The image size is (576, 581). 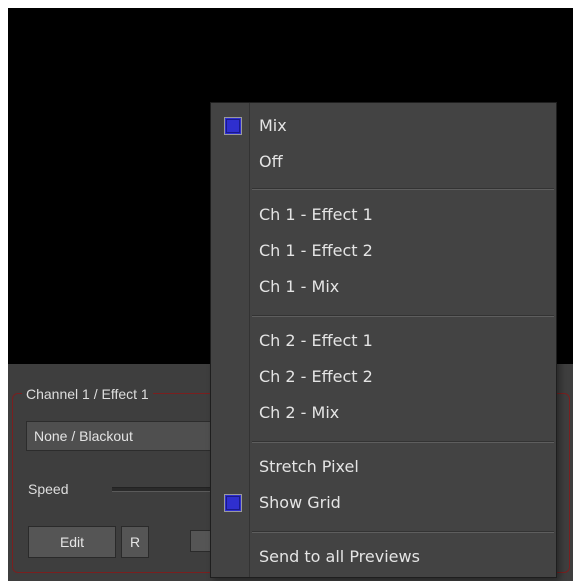 I want to click on menu-item-off: Off, so click(x=383, y=162).